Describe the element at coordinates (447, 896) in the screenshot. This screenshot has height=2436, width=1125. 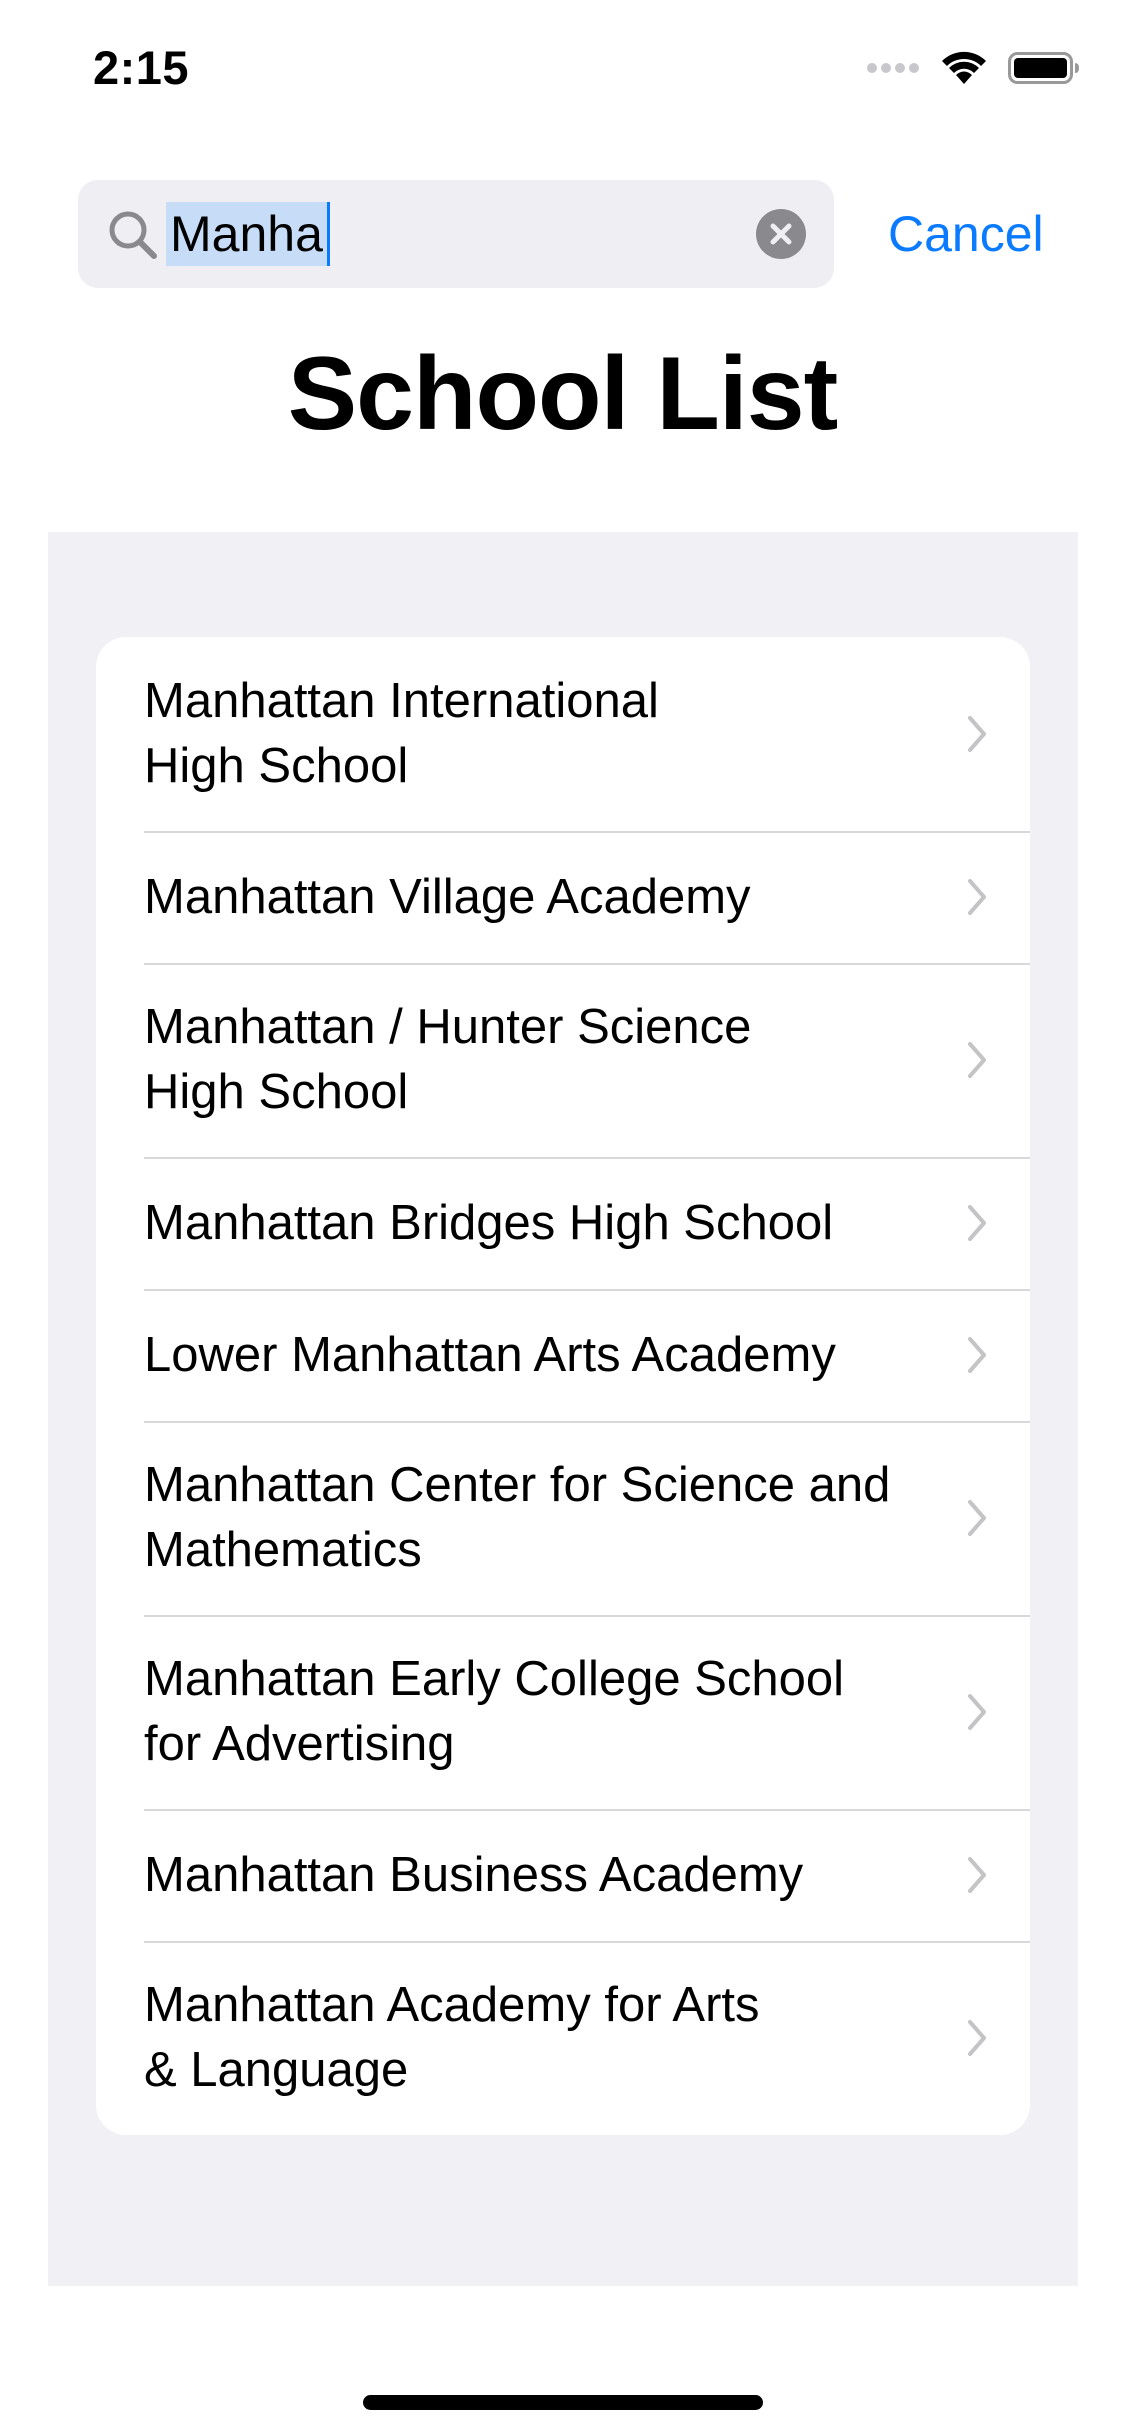
I see `school-name: Manhattan Village Academy` at that location.